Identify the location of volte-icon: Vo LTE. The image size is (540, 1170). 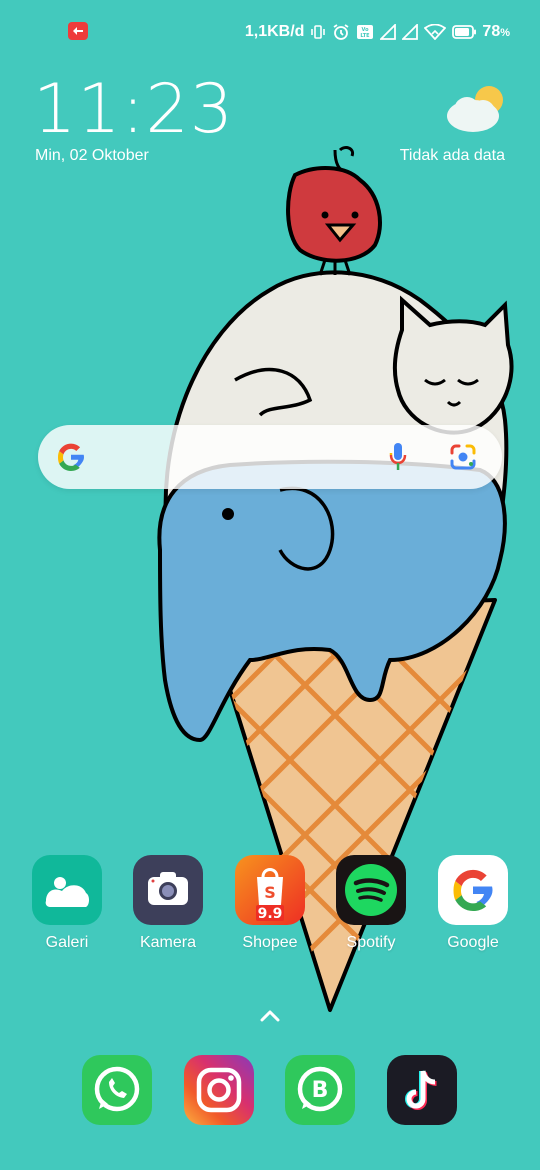
(365, 32).